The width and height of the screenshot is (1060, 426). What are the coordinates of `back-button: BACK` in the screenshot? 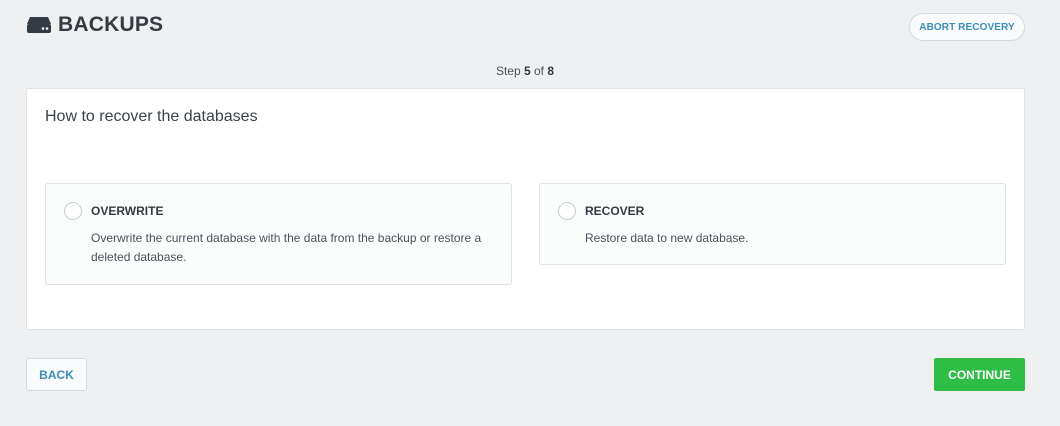 It's located at (56, 374).